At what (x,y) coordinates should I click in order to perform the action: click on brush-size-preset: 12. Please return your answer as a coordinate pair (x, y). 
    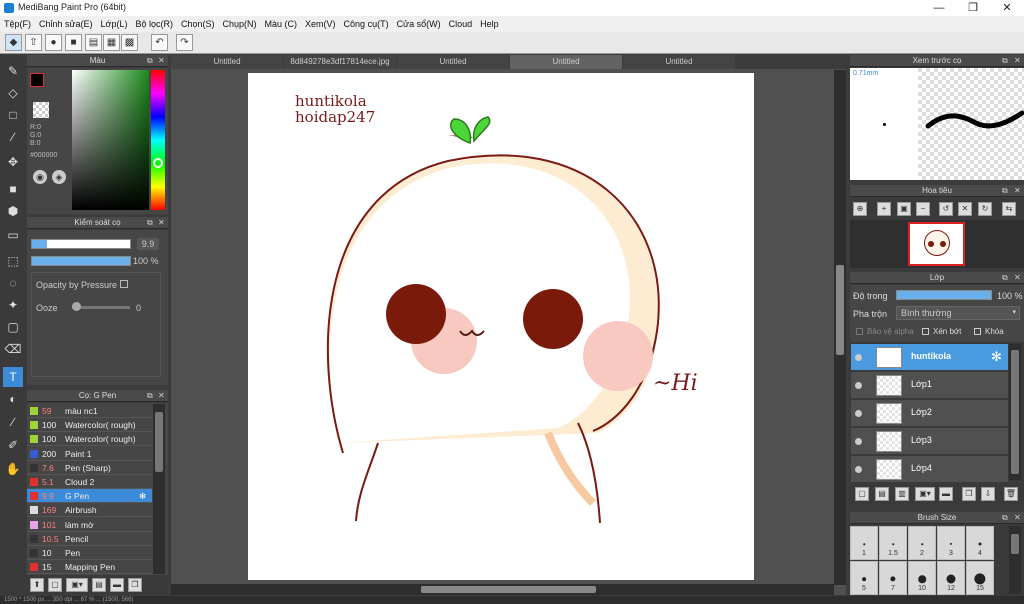
    Looking at the image, I should click on (951, 578).